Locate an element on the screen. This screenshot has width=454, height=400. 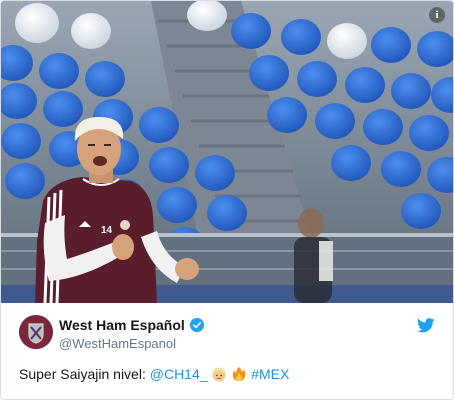
mention-link: @CH14_ is located at coordinates (179, 374).